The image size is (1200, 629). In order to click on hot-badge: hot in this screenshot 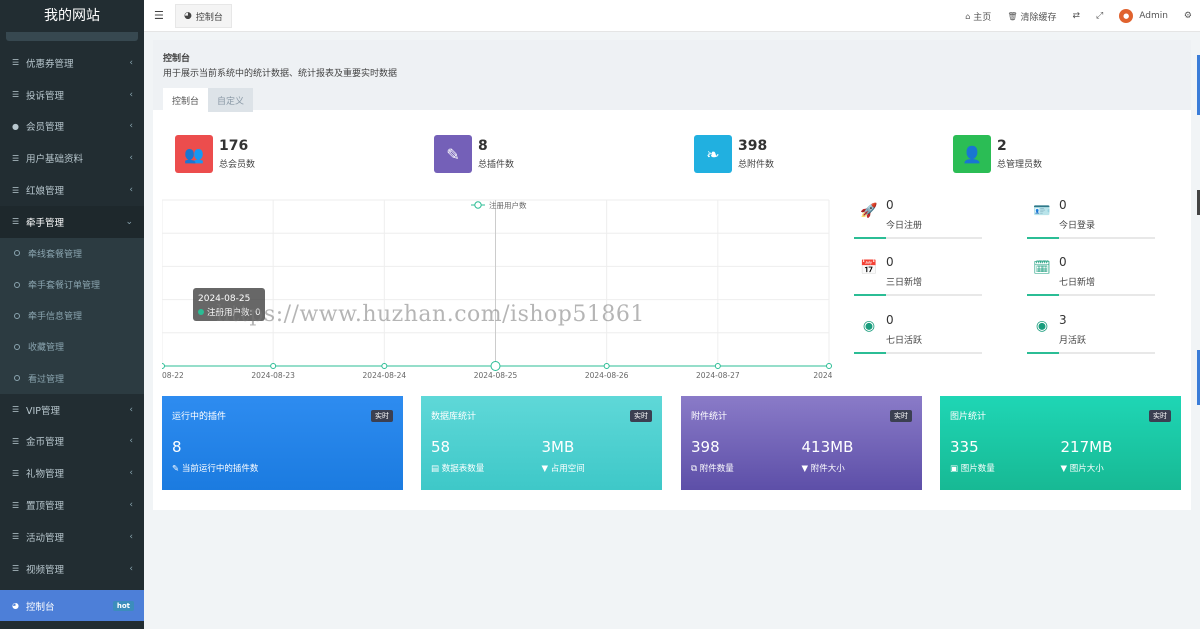, I will do `click(123, 605)`.